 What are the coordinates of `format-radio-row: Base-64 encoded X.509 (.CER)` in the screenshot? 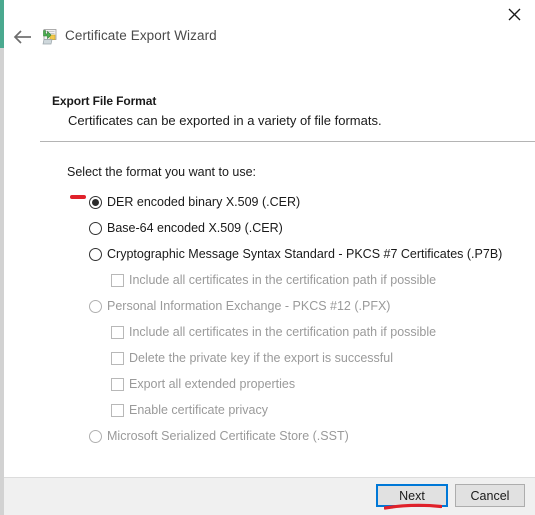 It's located at (267, 228).